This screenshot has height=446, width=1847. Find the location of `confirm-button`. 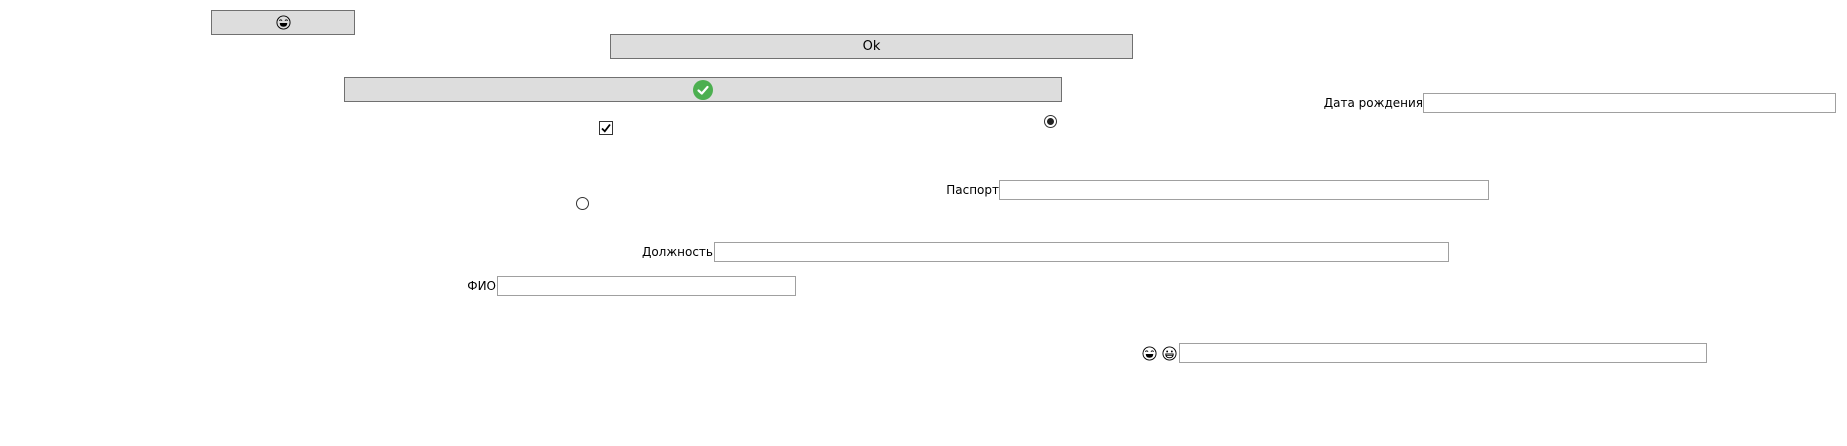

confirm-button is located at coordinates (703, 89).